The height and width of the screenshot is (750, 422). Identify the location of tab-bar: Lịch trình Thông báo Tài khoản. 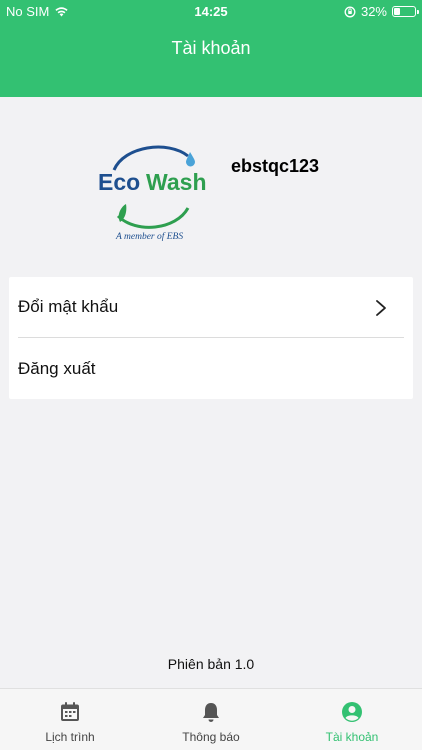
(211, 719).